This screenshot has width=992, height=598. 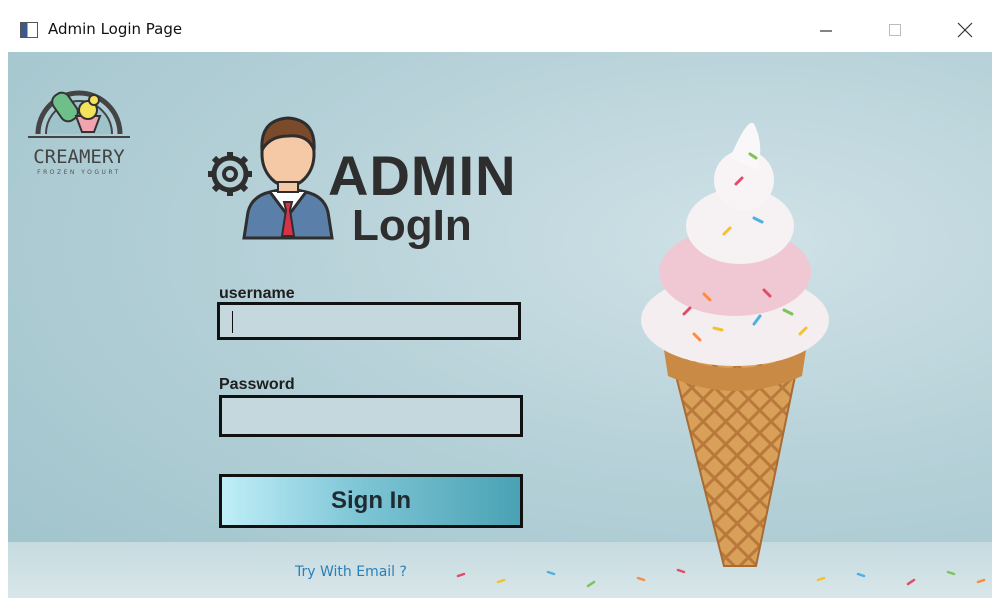 What do you see at coordinates (735, 344) in the screenshot?
I see `ice-cream-cone-image` at bounding box center [735, 344].